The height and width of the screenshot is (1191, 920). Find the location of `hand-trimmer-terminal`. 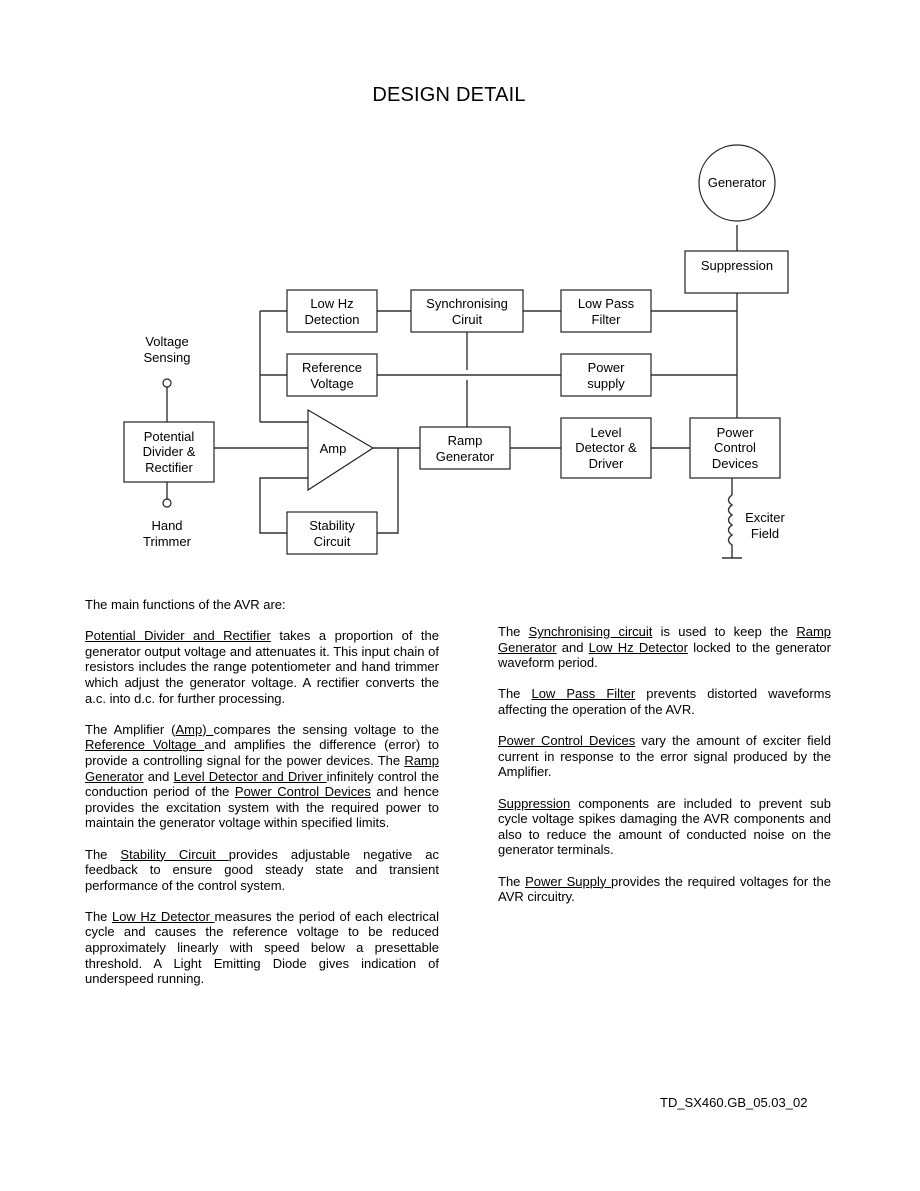

hand-trimmer-terminal is located at coordinates (167, 503).